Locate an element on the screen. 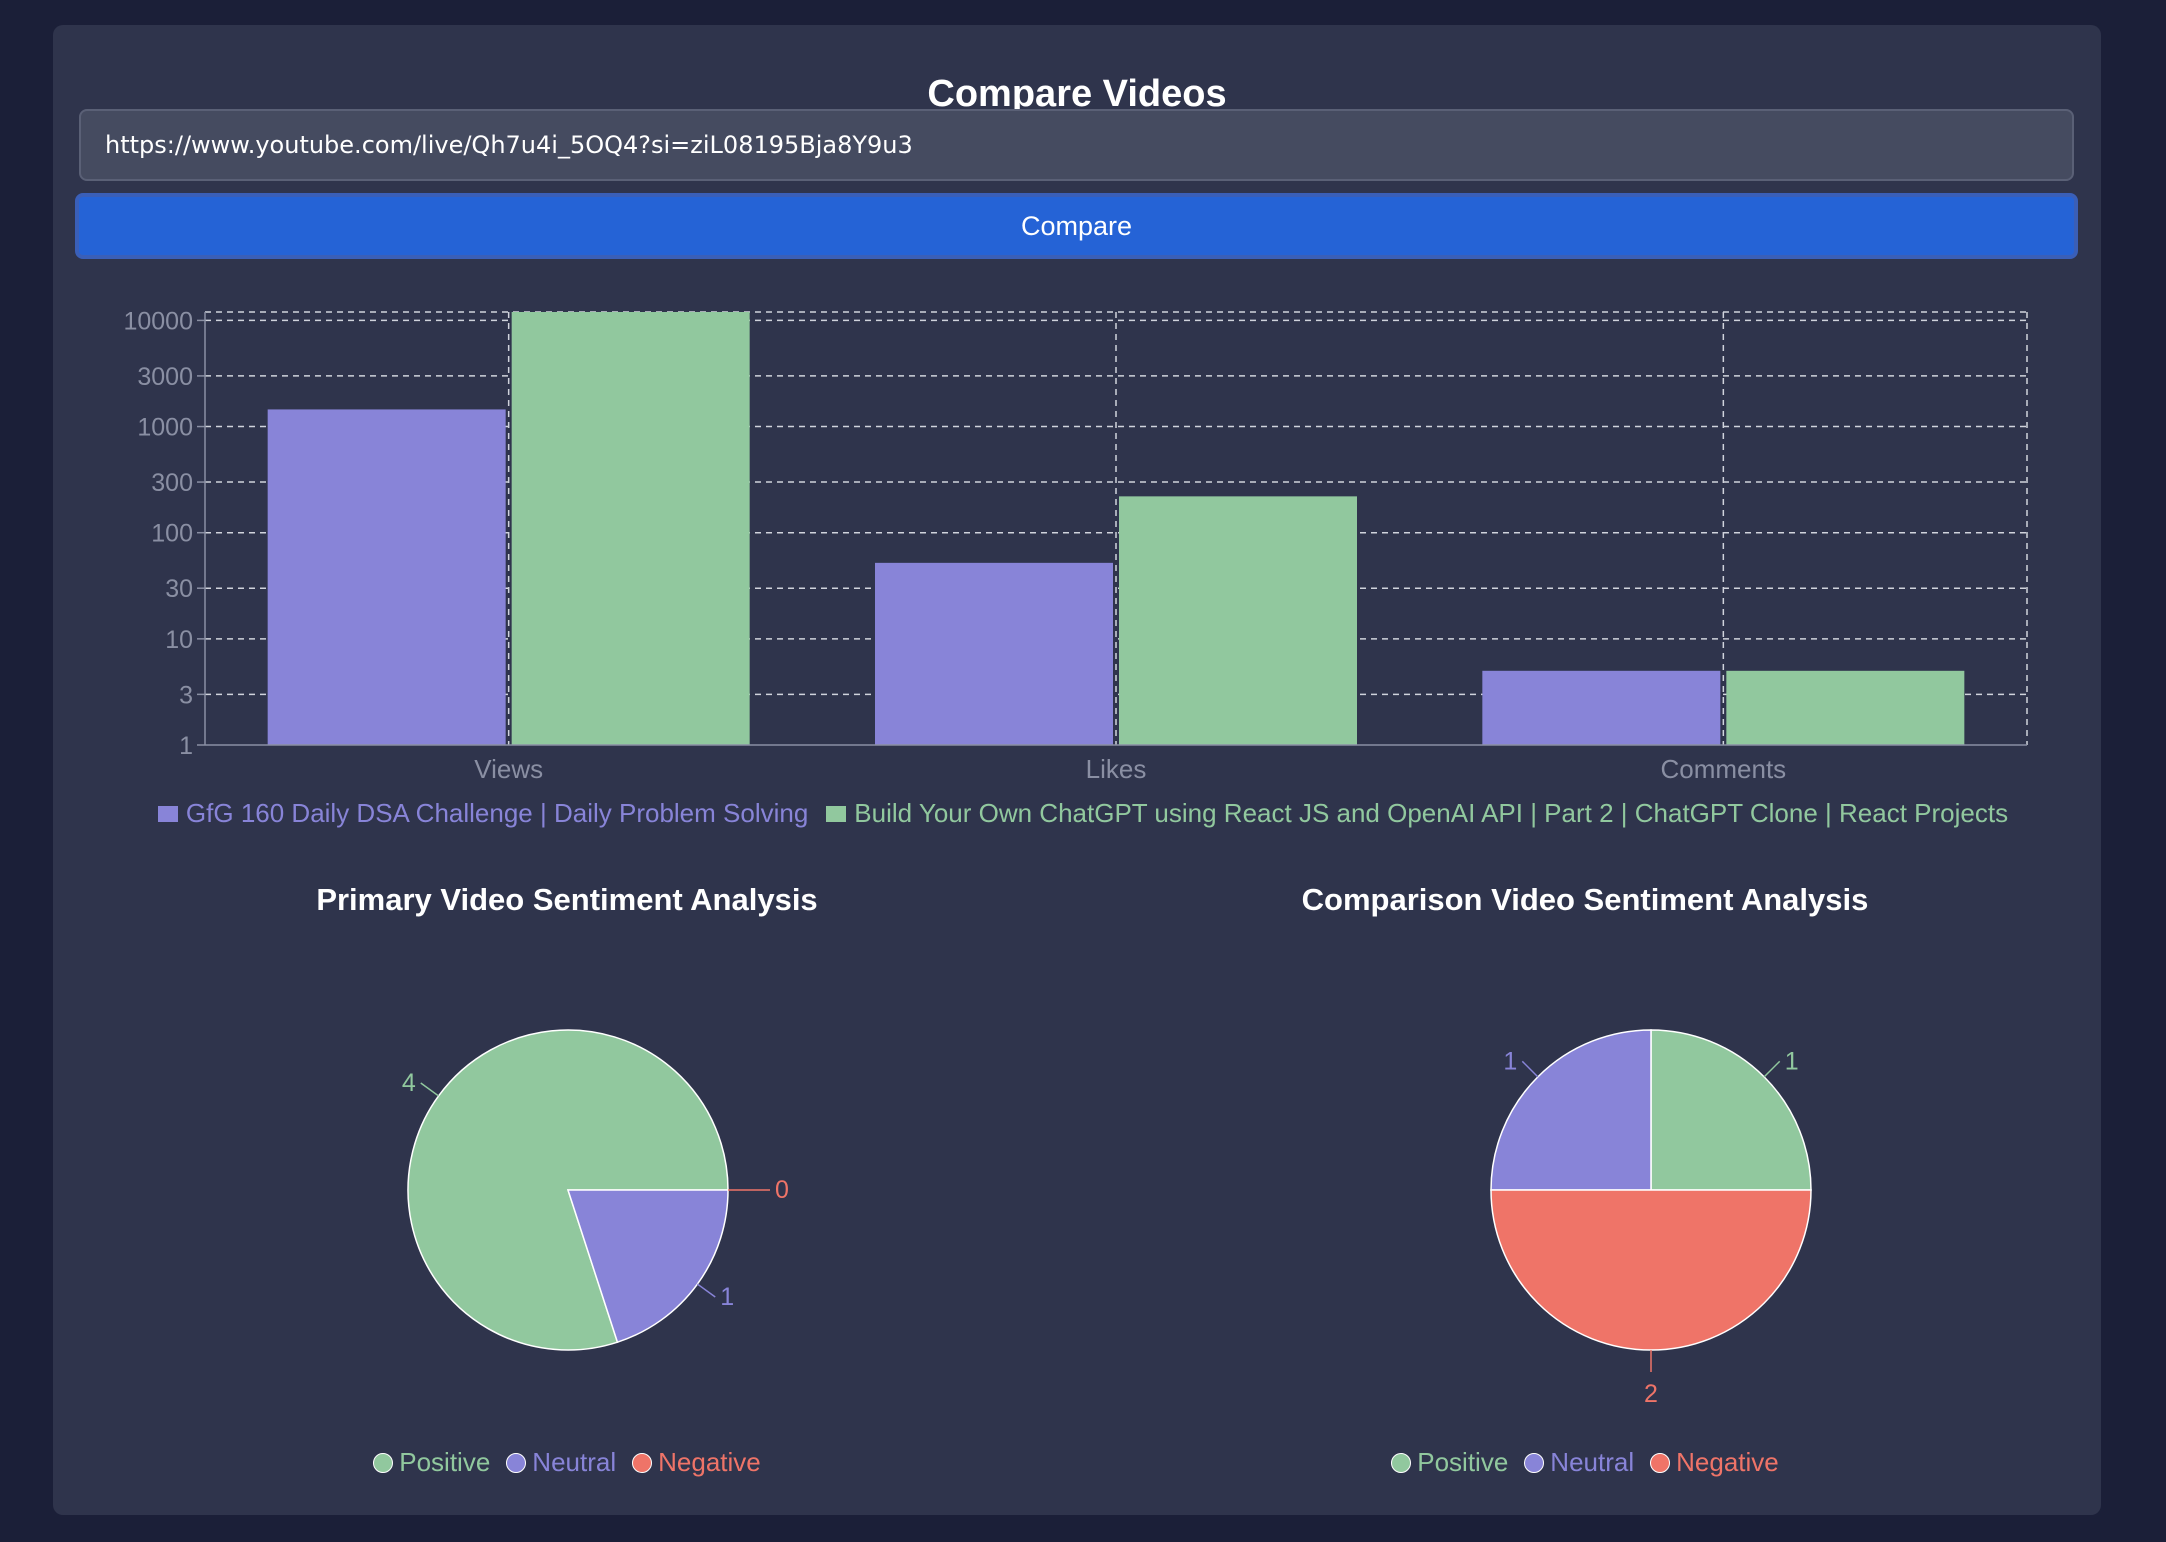 The image size is (2166, 1542). x-tick-label: Comments is located at coordinates (1723, 769).